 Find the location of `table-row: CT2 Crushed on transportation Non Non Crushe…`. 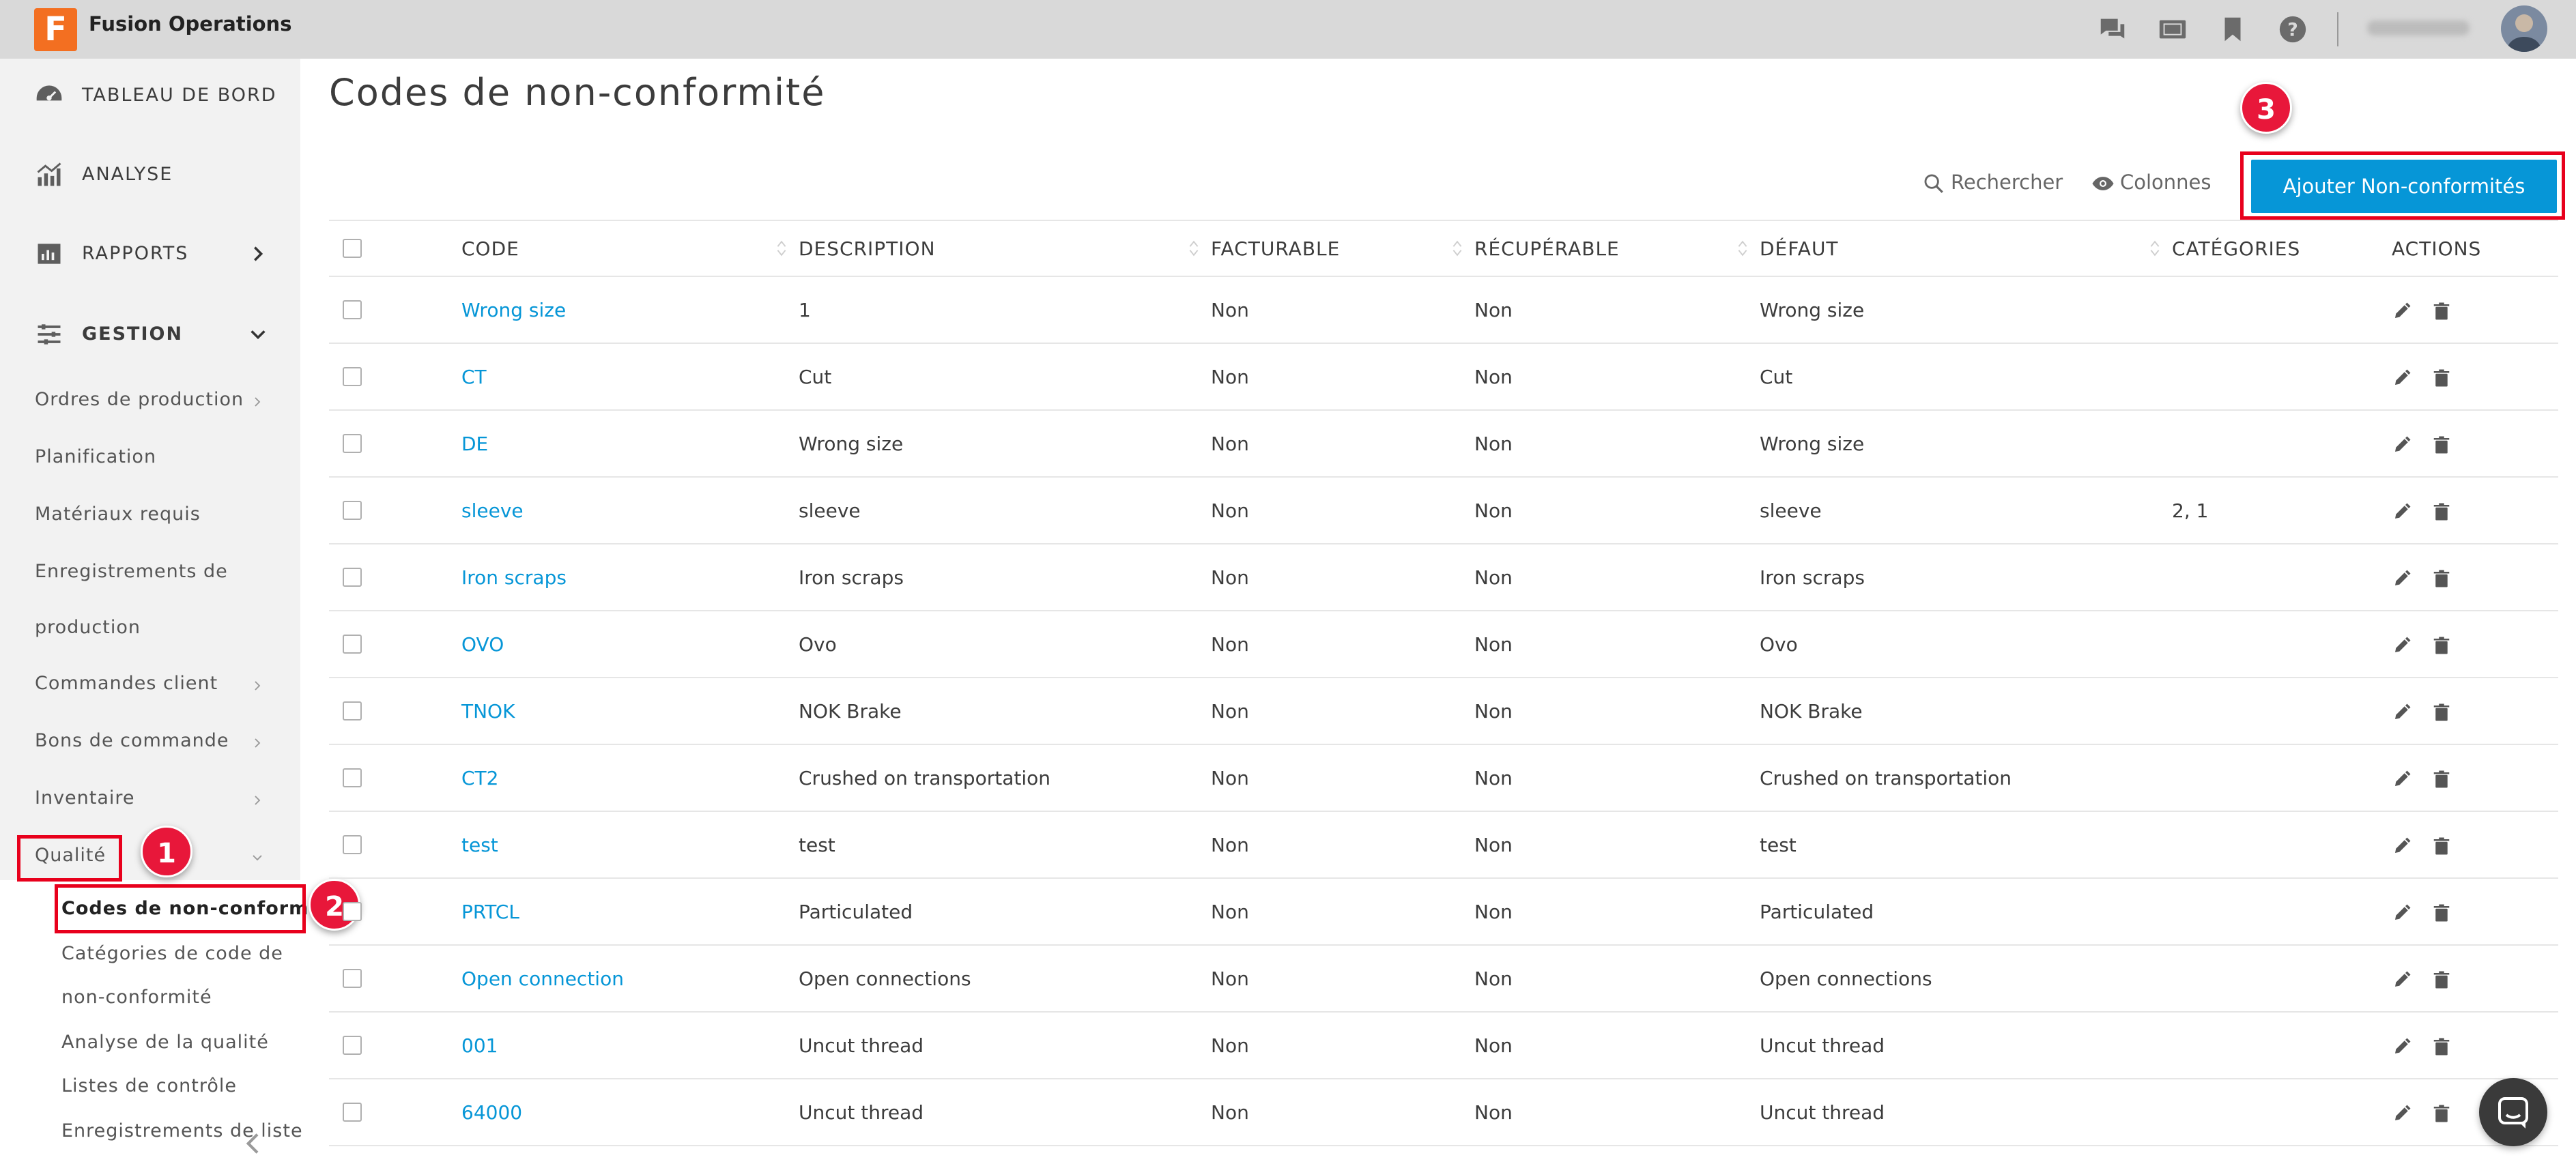

table-row: CT2 Crushed on transportation Non Non Crushe… is located at coordinates (1443, 778).